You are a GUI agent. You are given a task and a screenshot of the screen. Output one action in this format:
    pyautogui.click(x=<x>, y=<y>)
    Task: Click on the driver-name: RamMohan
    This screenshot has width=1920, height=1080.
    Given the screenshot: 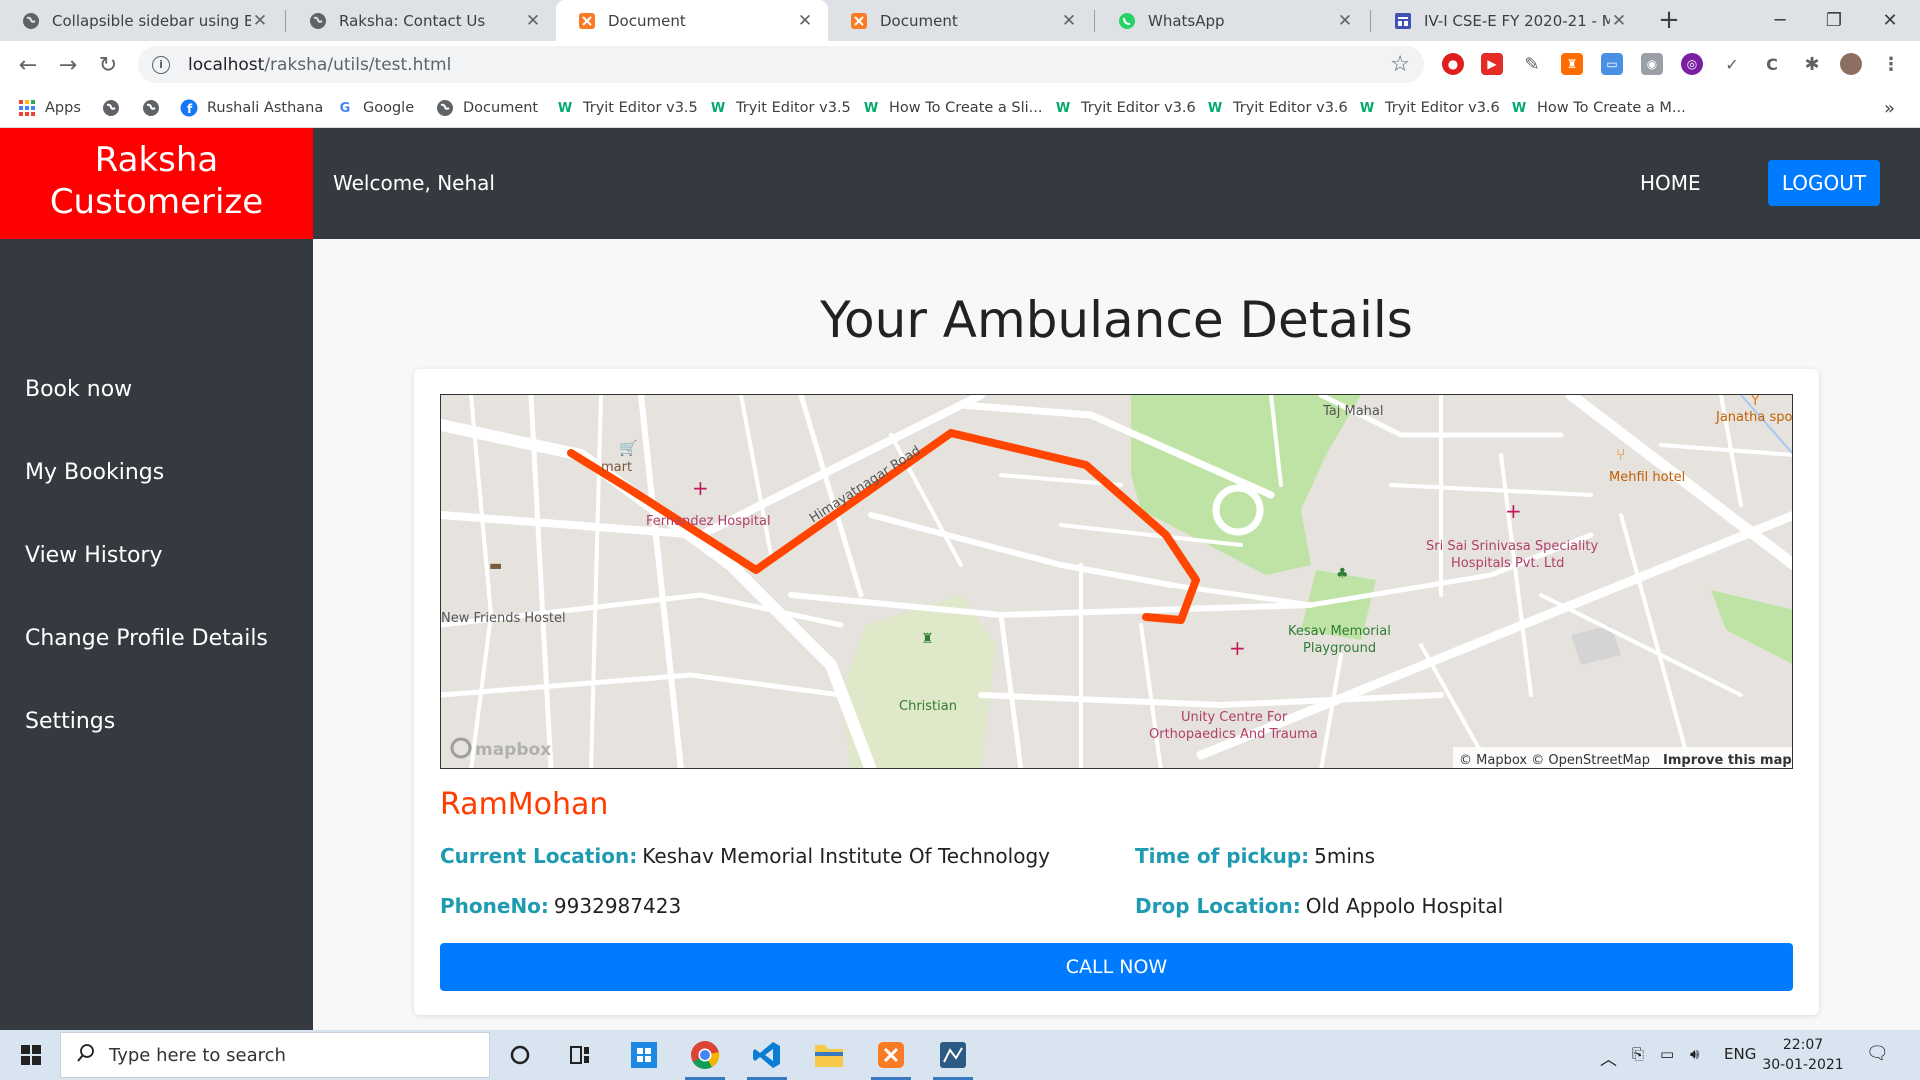 What is the action you would take?
    pyautogui.click(x=524, y=804)
    